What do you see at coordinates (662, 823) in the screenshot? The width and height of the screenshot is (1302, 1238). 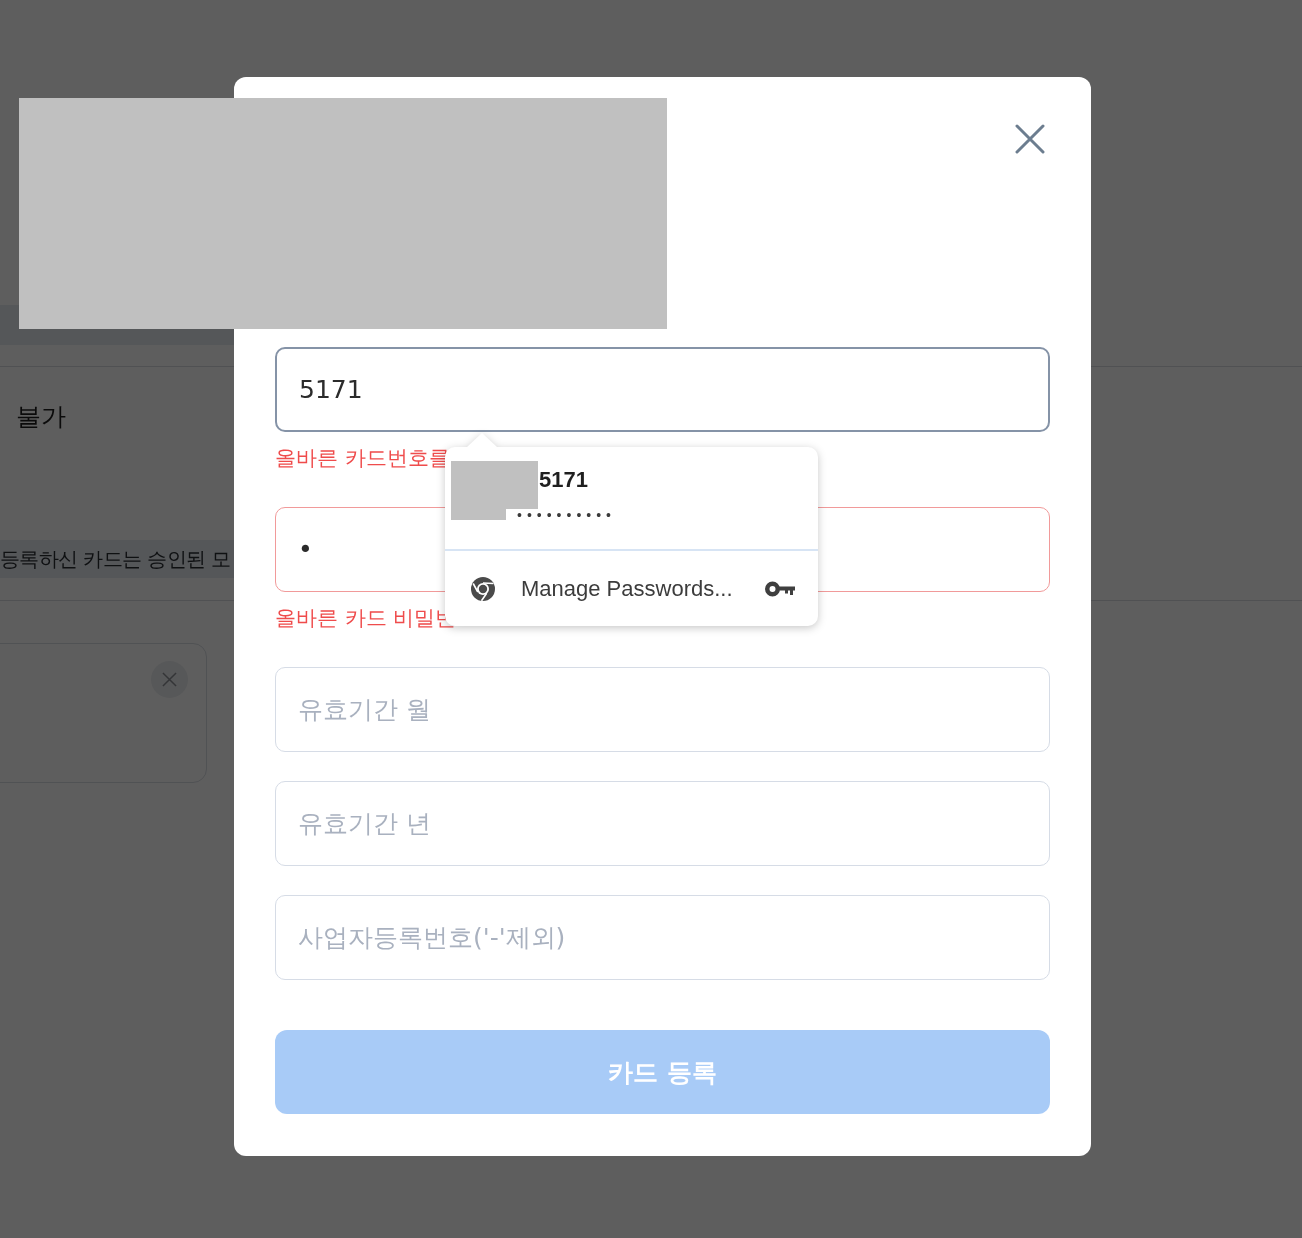 I see `input-field: 유효기간 년` at bounding box center [662, 823].